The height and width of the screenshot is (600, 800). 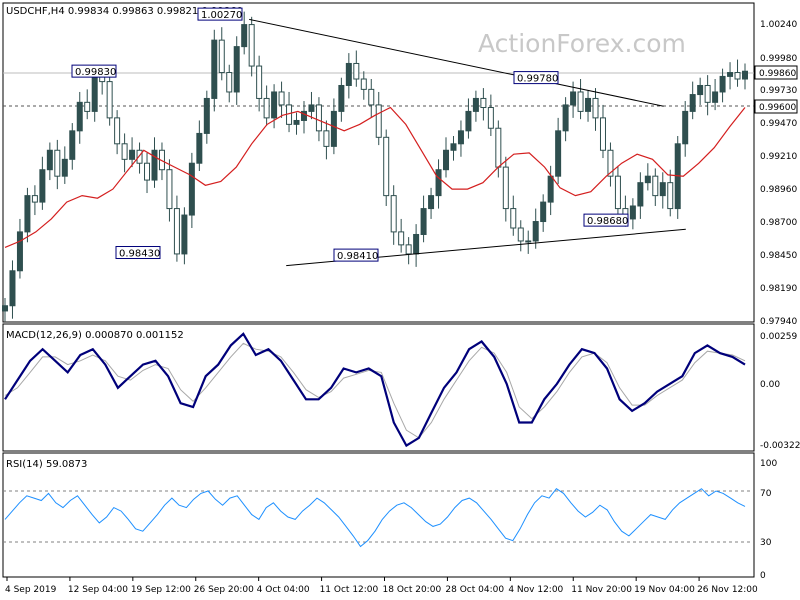 What do you see at coordinates (778, 322) in the screenshot?
I see `price-y-tick: 0.97940` at bounding box center [778, 322].